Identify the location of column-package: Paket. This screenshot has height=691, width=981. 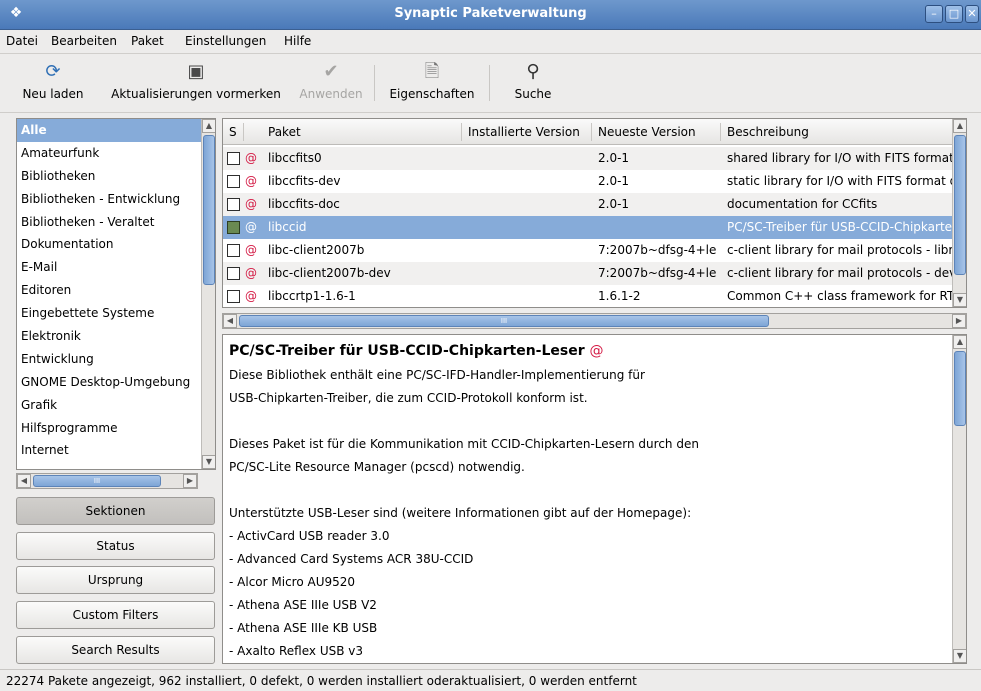
(284, 132).